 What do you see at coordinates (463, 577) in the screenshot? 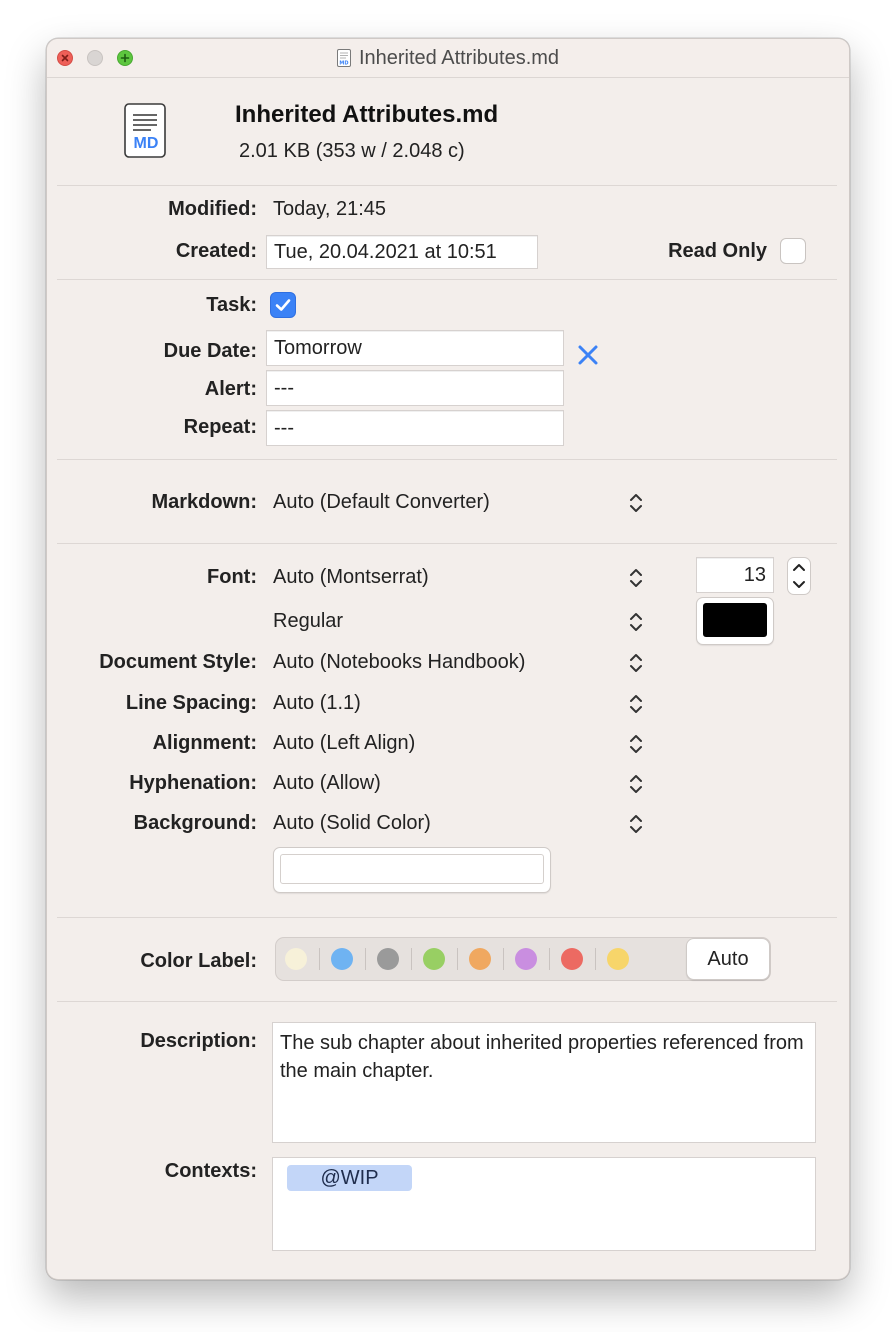
I see `font-popup: Auto (Montserrat)` at bounding box center [463, 577].